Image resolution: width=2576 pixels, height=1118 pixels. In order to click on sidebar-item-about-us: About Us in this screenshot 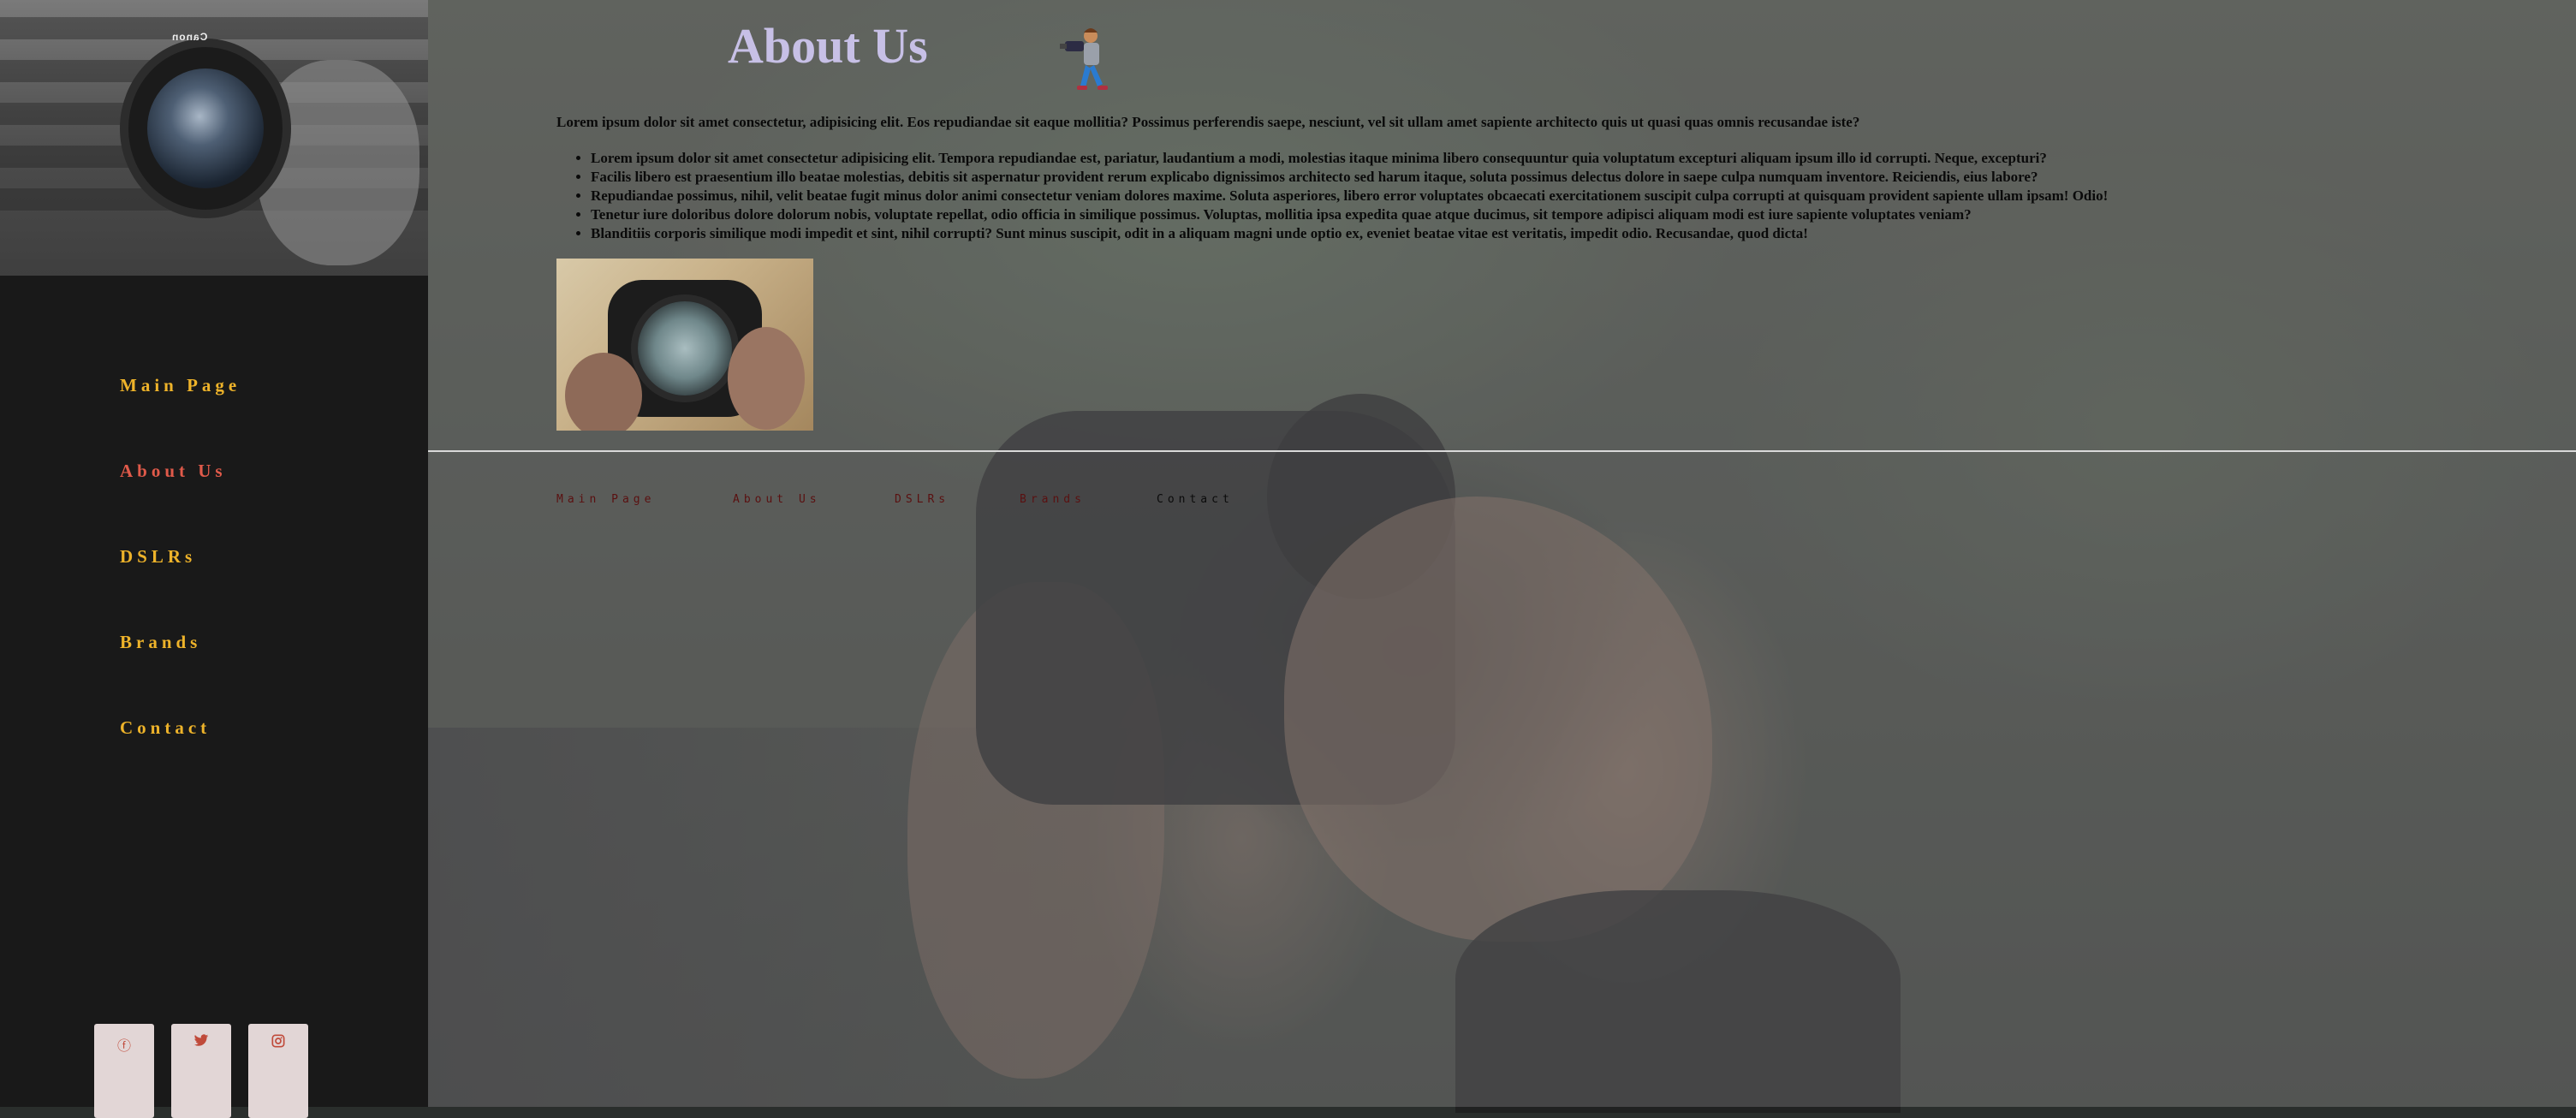, I will do `click(174, 471)`.